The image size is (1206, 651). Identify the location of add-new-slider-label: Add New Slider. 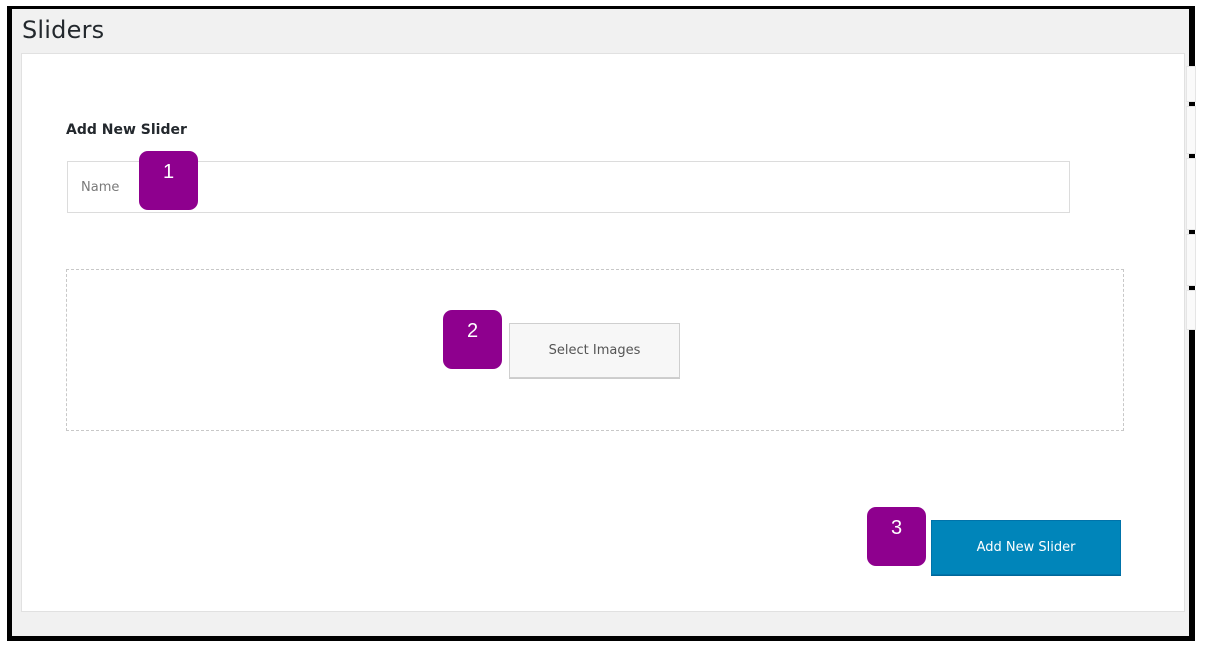
(1026, 547).